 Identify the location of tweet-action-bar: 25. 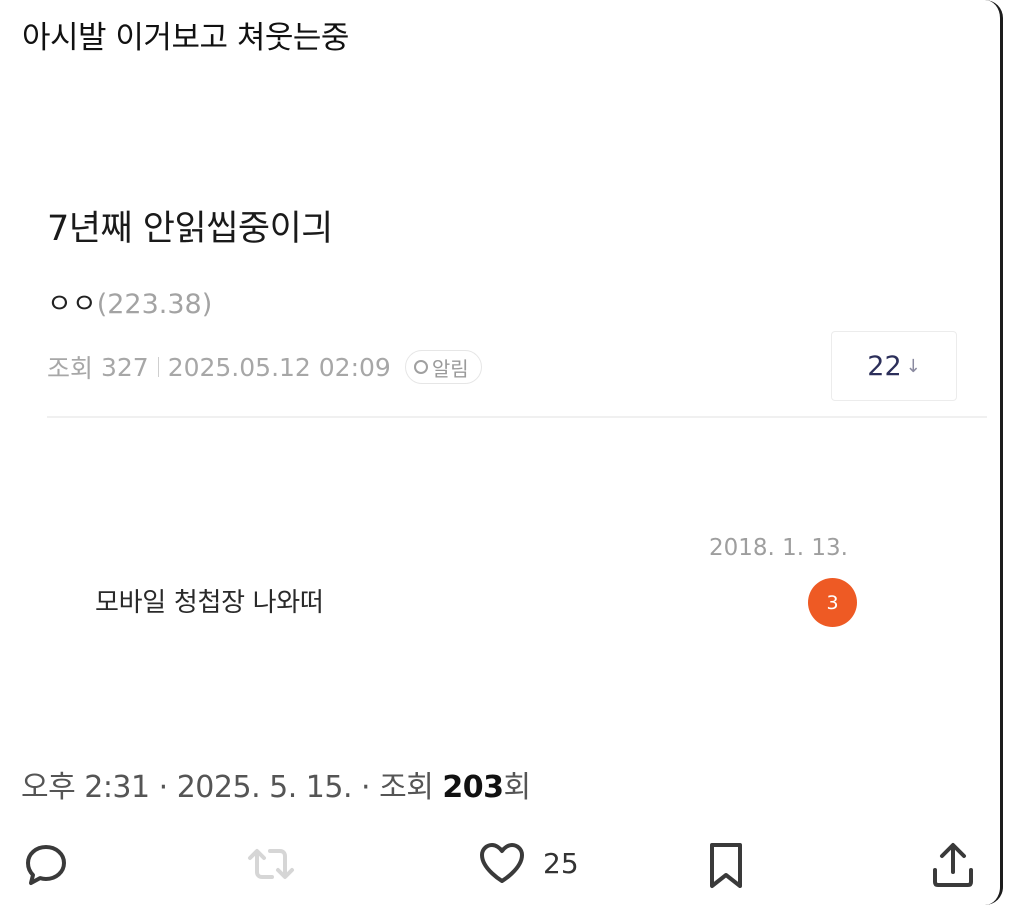
(504, 870).